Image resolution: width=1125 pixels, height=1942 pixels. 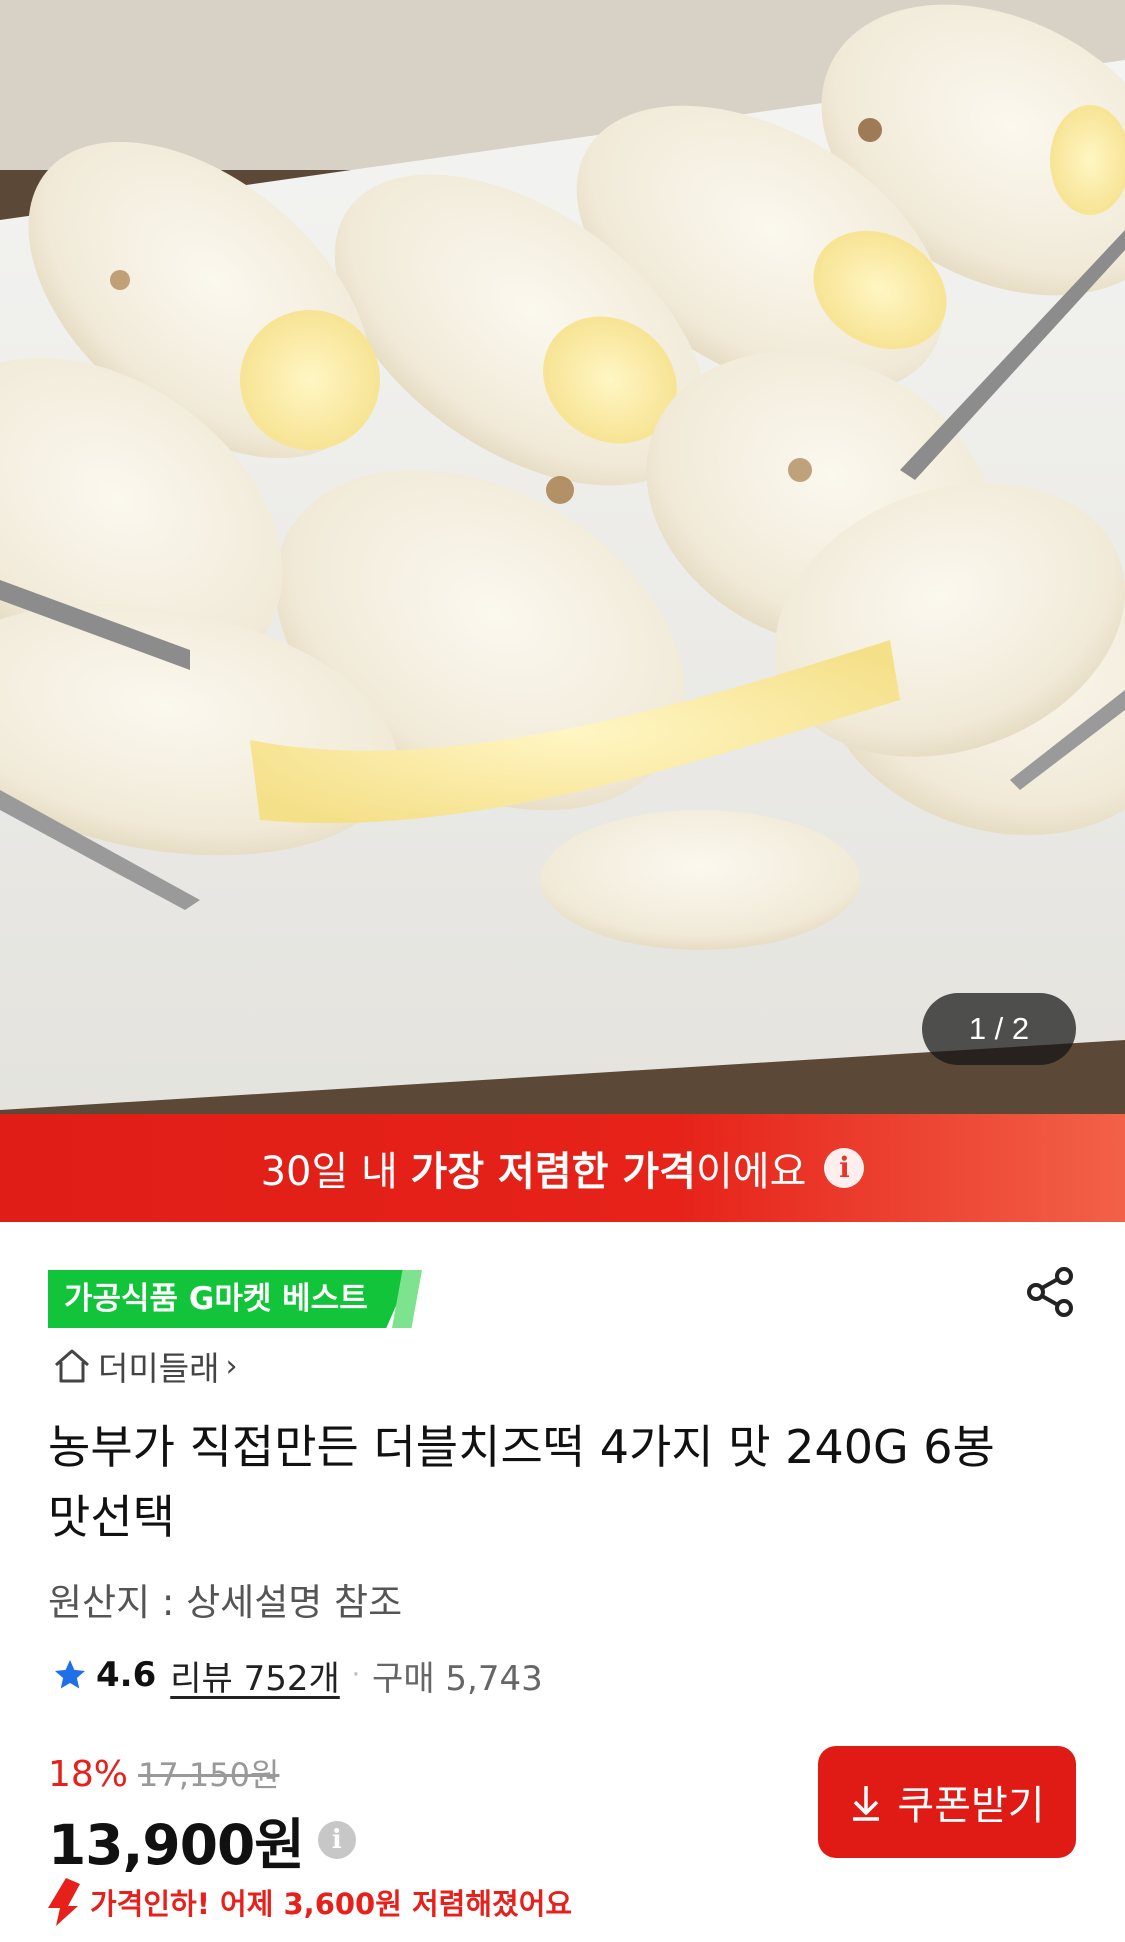 What do you see at coordinates (331, 1904) in the screenshot?
I see `price-drop-text: 가격인하! 어제 3,600원 저렴해졌어요` at bounding box center [331, 1904].